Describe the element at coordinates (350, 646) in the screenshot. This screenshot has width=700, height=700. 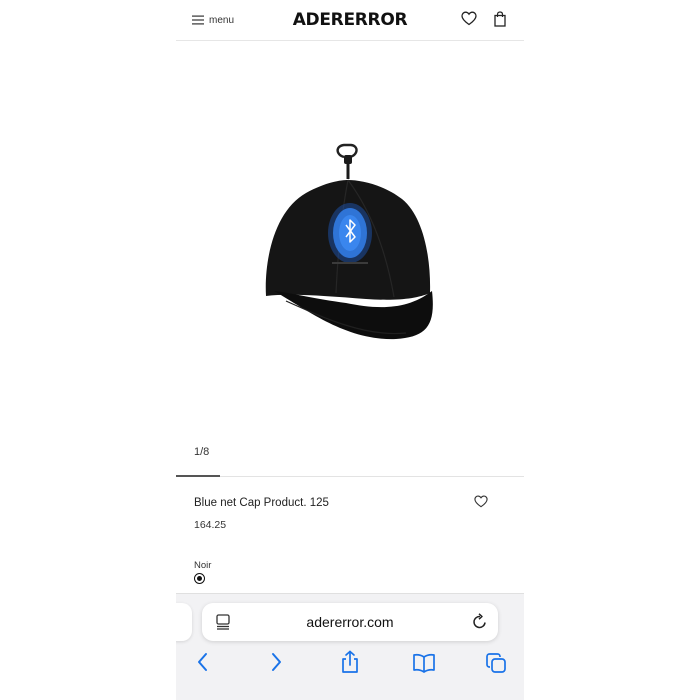
I see `browser-toolbar: adererror.com` at that location.